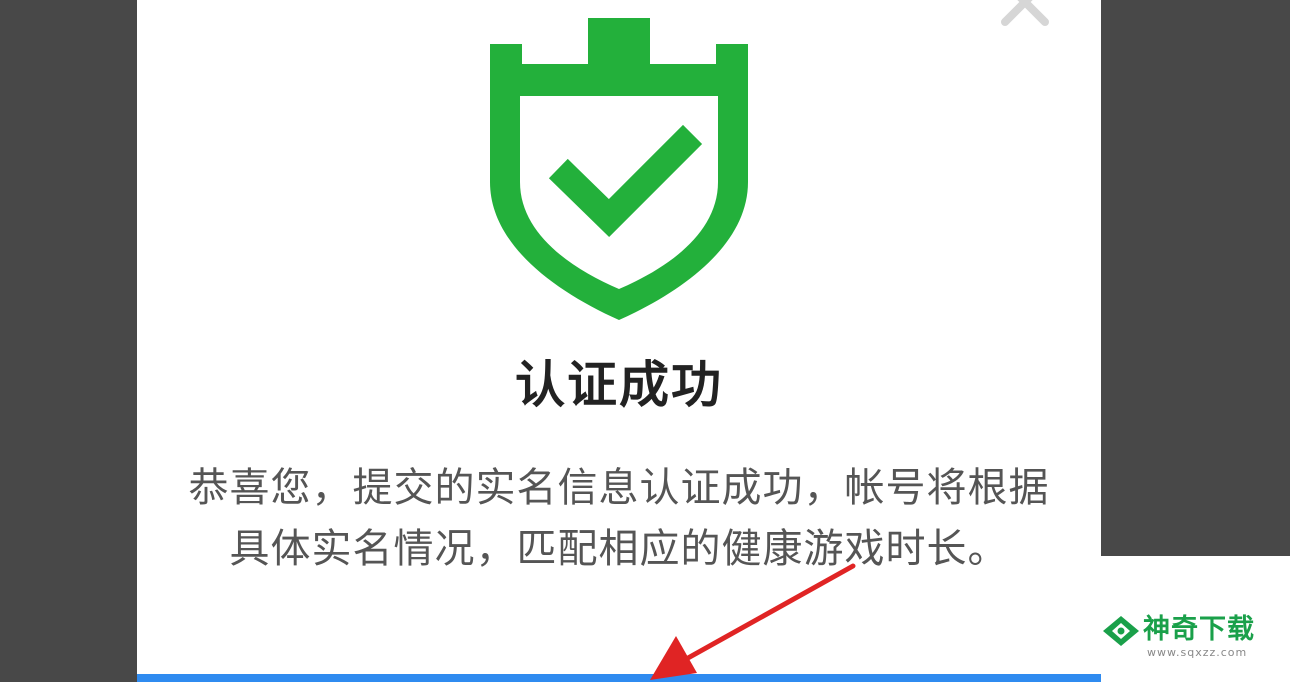  I want to click on close-icon, so click(1025, 19).